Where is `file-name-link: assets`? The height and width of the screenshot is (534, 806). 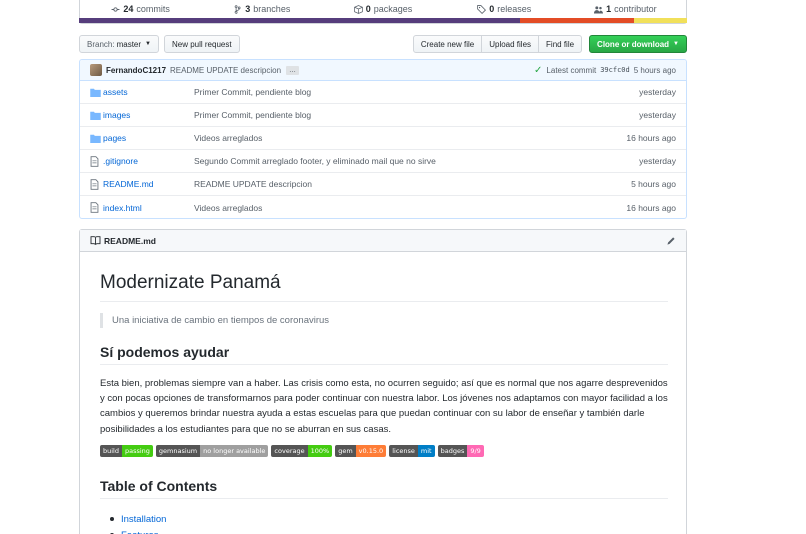 file-name-link: assets is located at coordinates (148, 92).